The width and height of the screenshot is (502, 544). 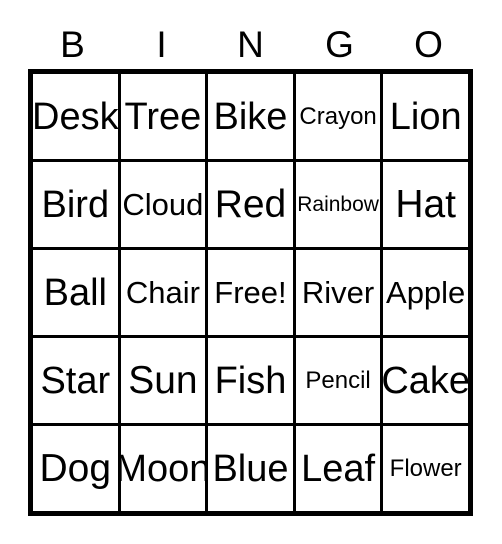 I want to click on bingo-cell-i2: Cloud, so click(x=164, y=204).